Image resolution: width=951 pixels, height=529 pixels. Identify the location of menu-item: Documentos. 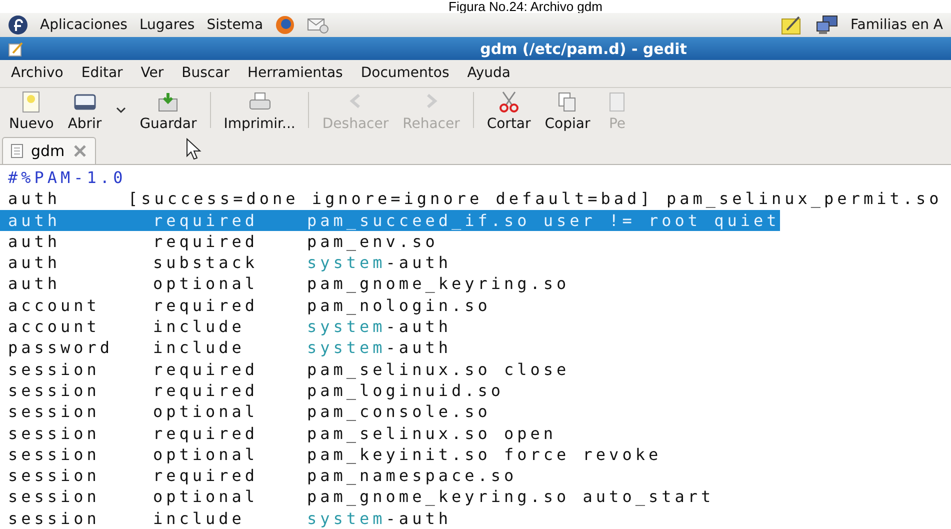
(405, 73).